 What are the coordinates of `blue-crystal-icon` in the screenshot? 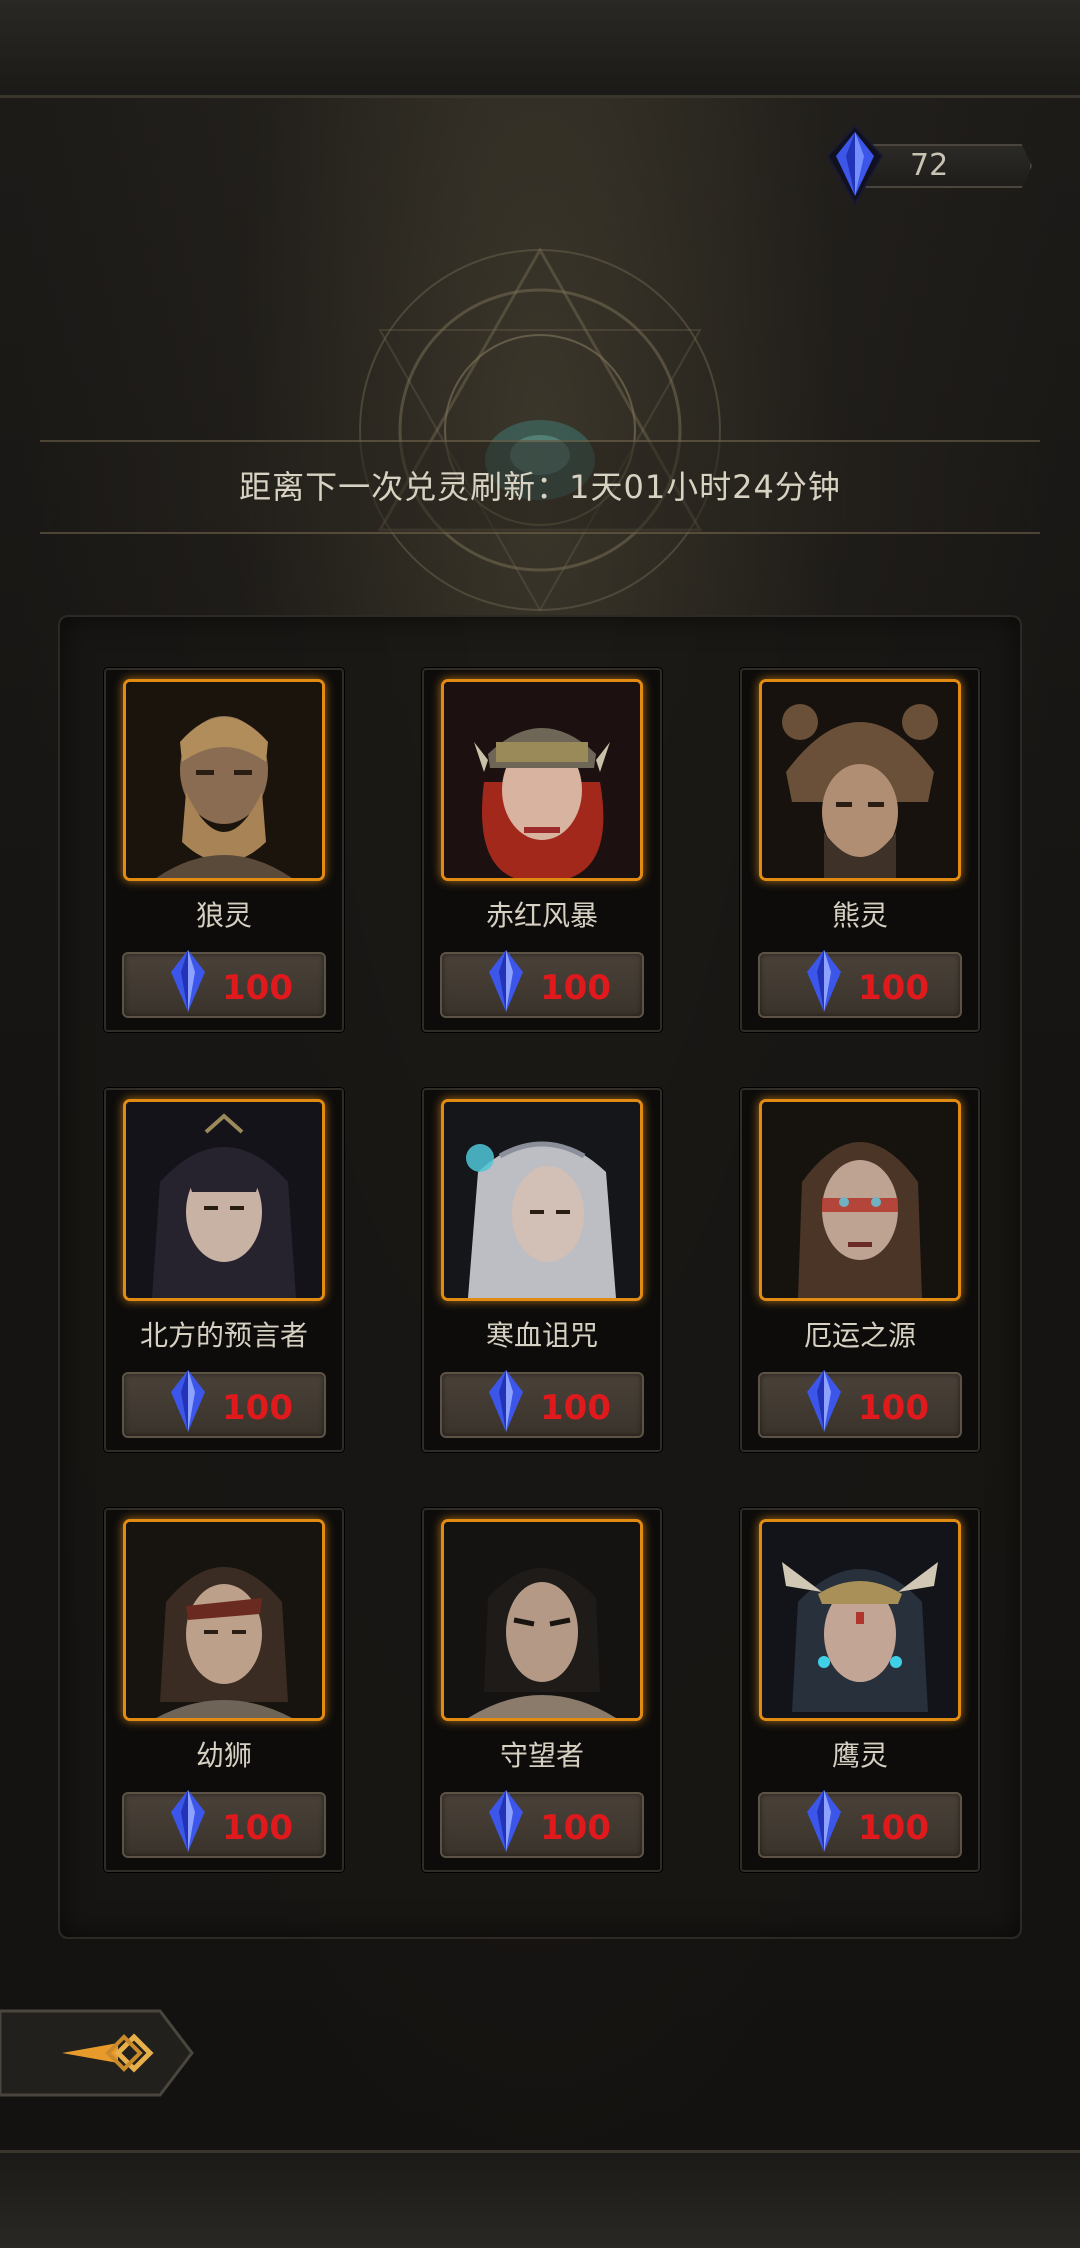 It's located at (855, 165).